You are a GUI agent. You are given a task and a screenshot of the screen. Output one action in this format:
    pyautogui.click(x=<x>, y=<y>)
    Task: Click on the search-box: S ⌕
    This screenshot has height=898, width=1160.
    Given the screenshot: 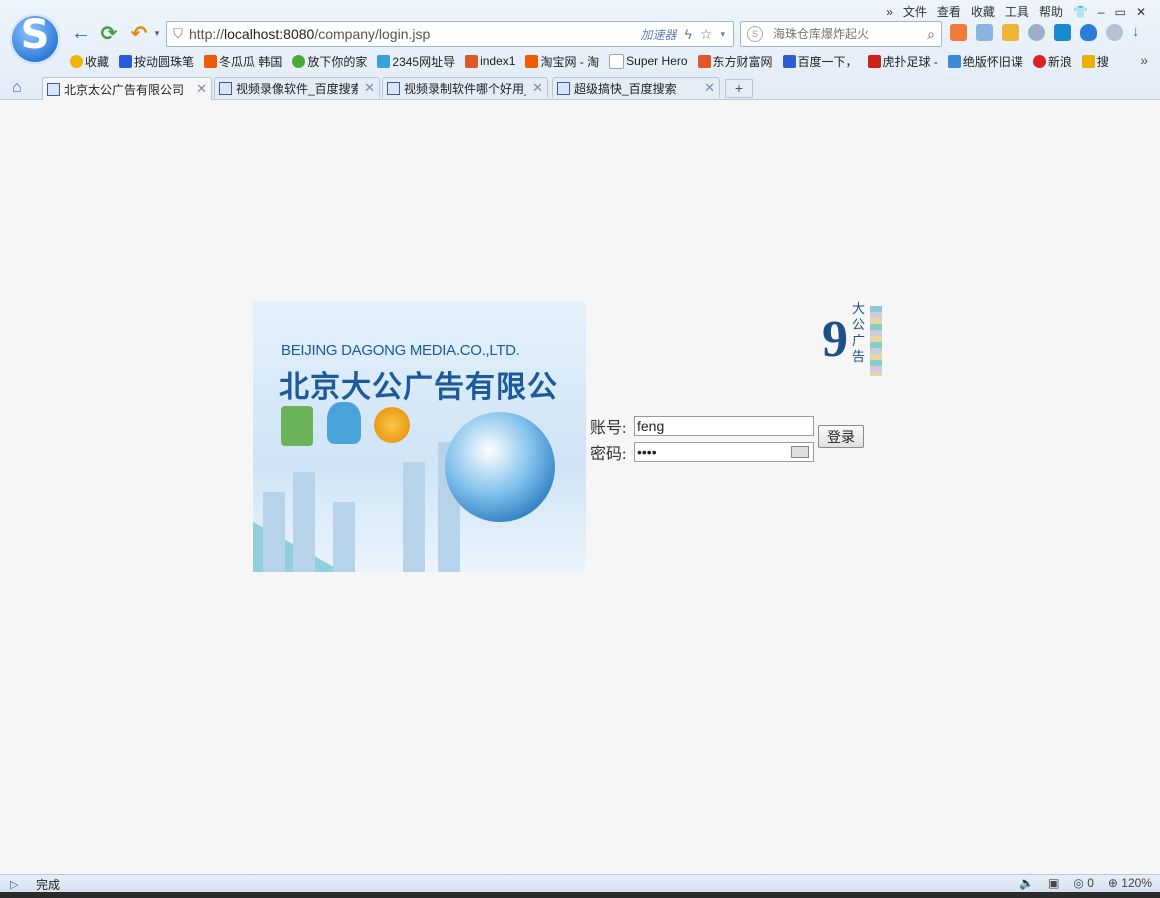 What is the action you would take?
    pyautogui.click(x=841, y=34)
    